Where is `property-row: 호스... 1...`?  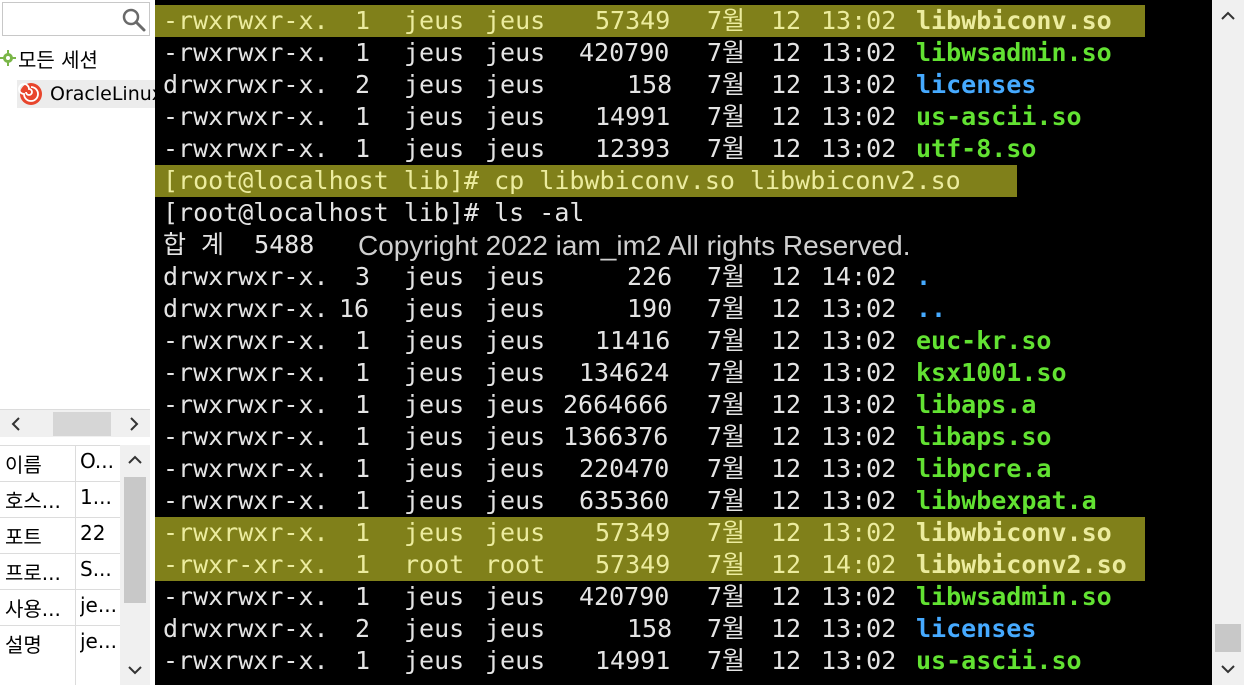 property-row: 호스... 1... is located at coordinates (60, 499).